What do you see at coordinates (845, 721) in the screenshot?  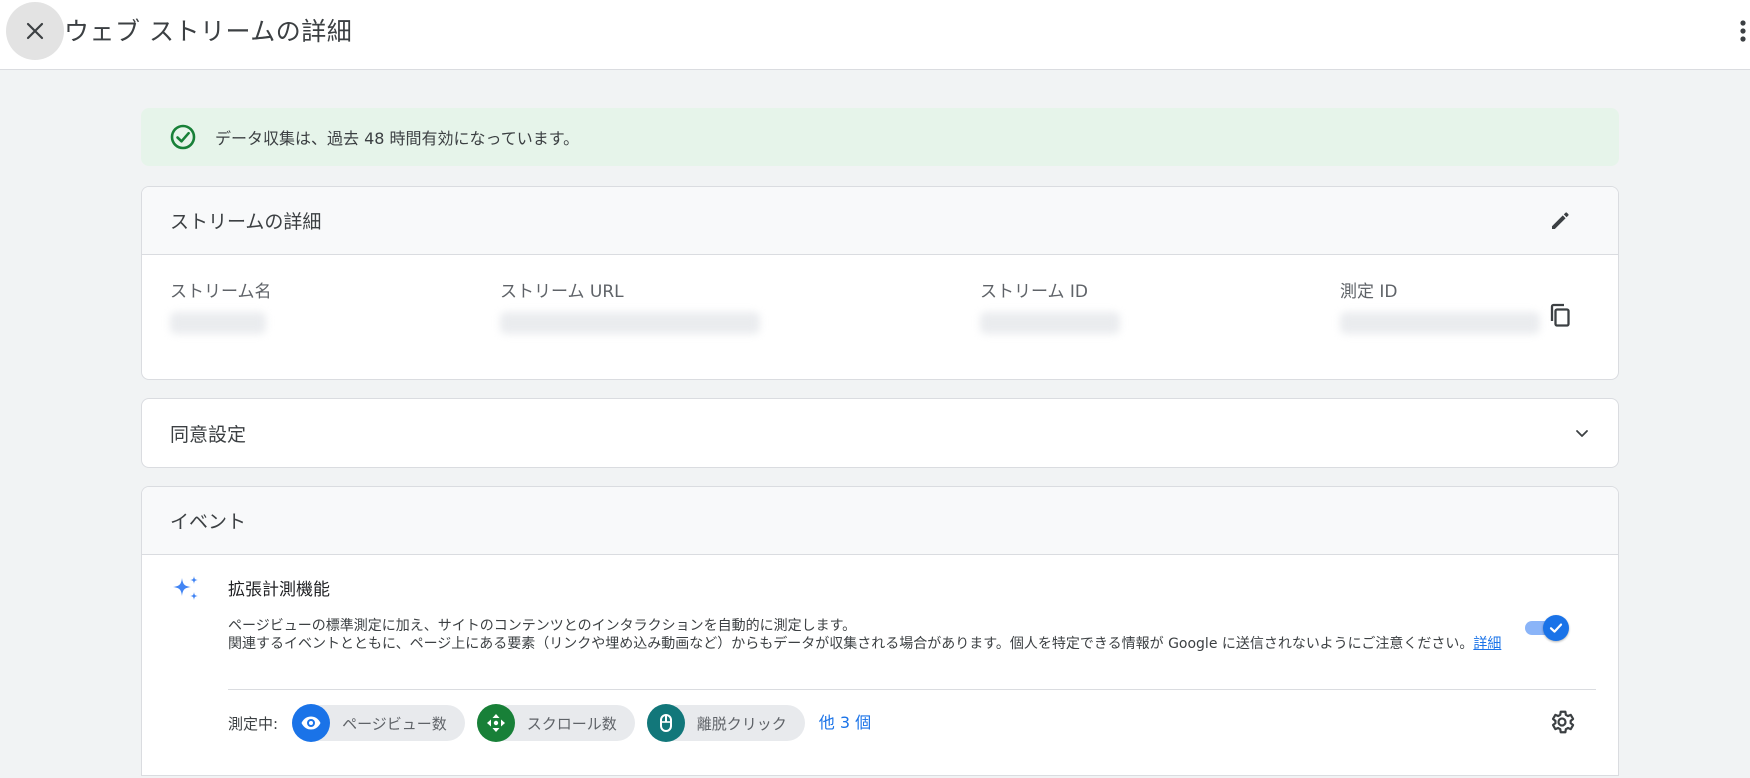 I see `more-events-link: 他 3 個` at bounding box center [845, 721].